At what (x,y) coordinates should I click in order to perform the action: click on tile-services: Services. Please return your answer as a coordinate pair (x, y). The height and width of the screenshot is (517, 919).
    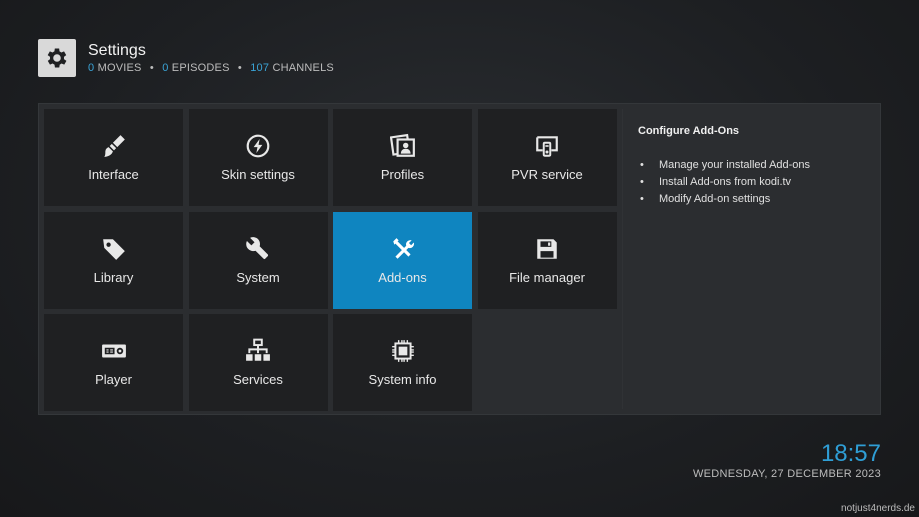
    Looking at the image, I should click on (258, 362).